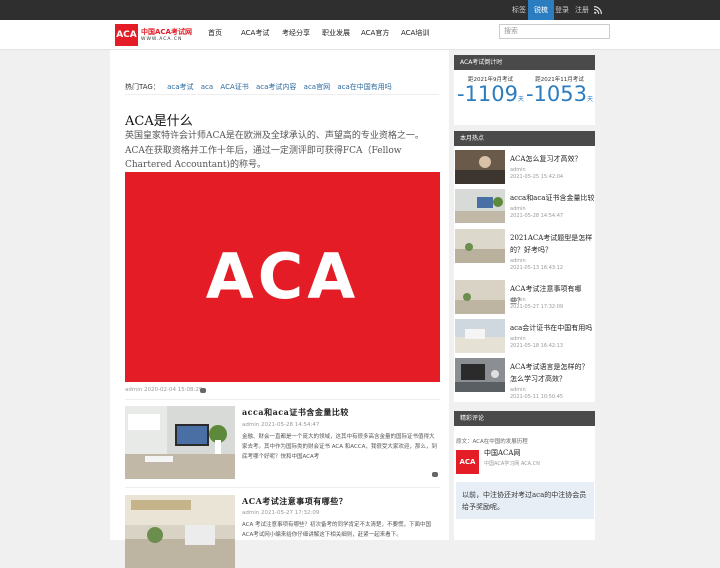 The width and height of the screenshot is (720, 568). I want to click on post-title: ACA考试注意事项有哪些？, so click(294, 501).